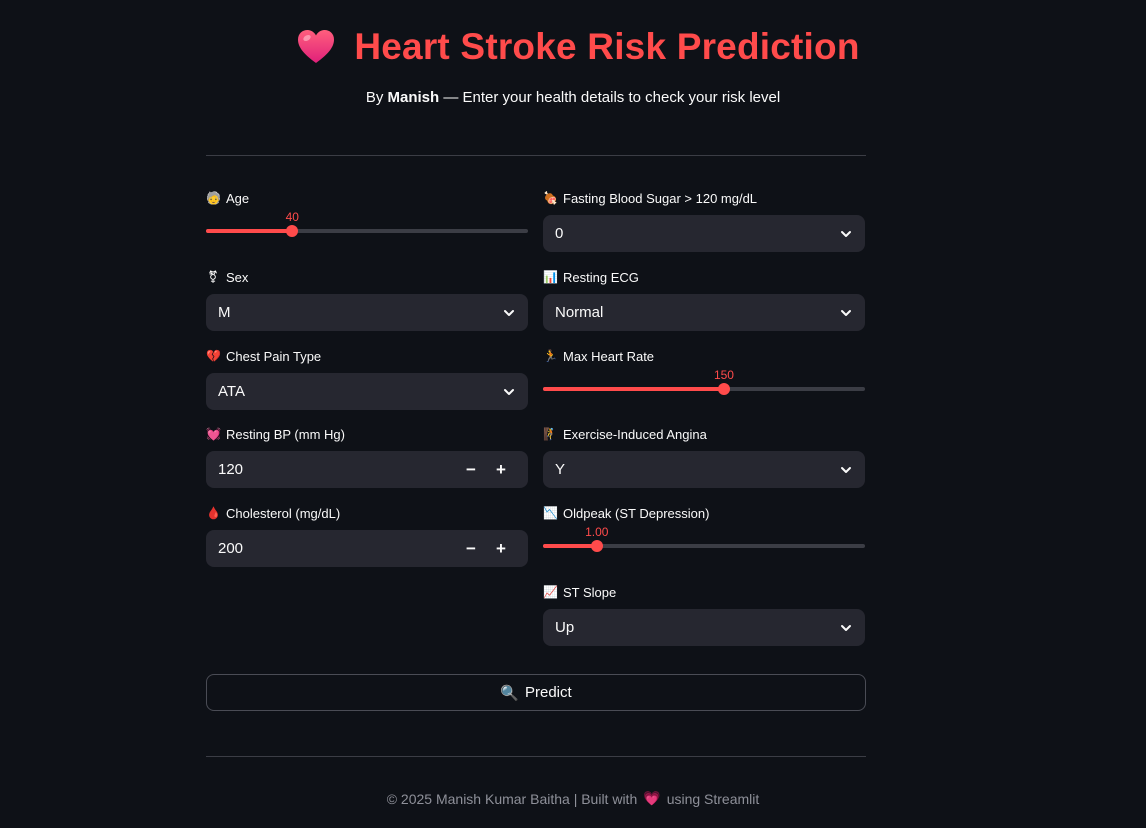 The width and height of the screenshot is (1146, 828). What do you see at coordinates (283, 513) in the screenshot?
I see `cholesterol-label: Cholesterol (mg/dL)` at bounding box center [283, 513].